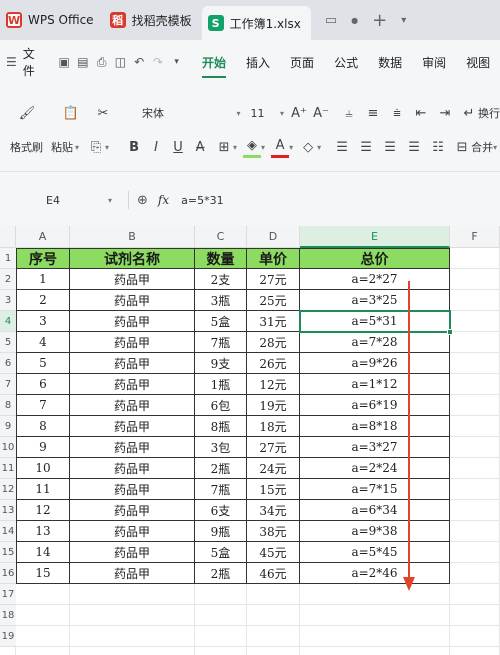 This screenshot has height=655, width=500. Describe the element at coordinates (101, 62) in the screenshot. I see `print-icon: ⎙` at that location.